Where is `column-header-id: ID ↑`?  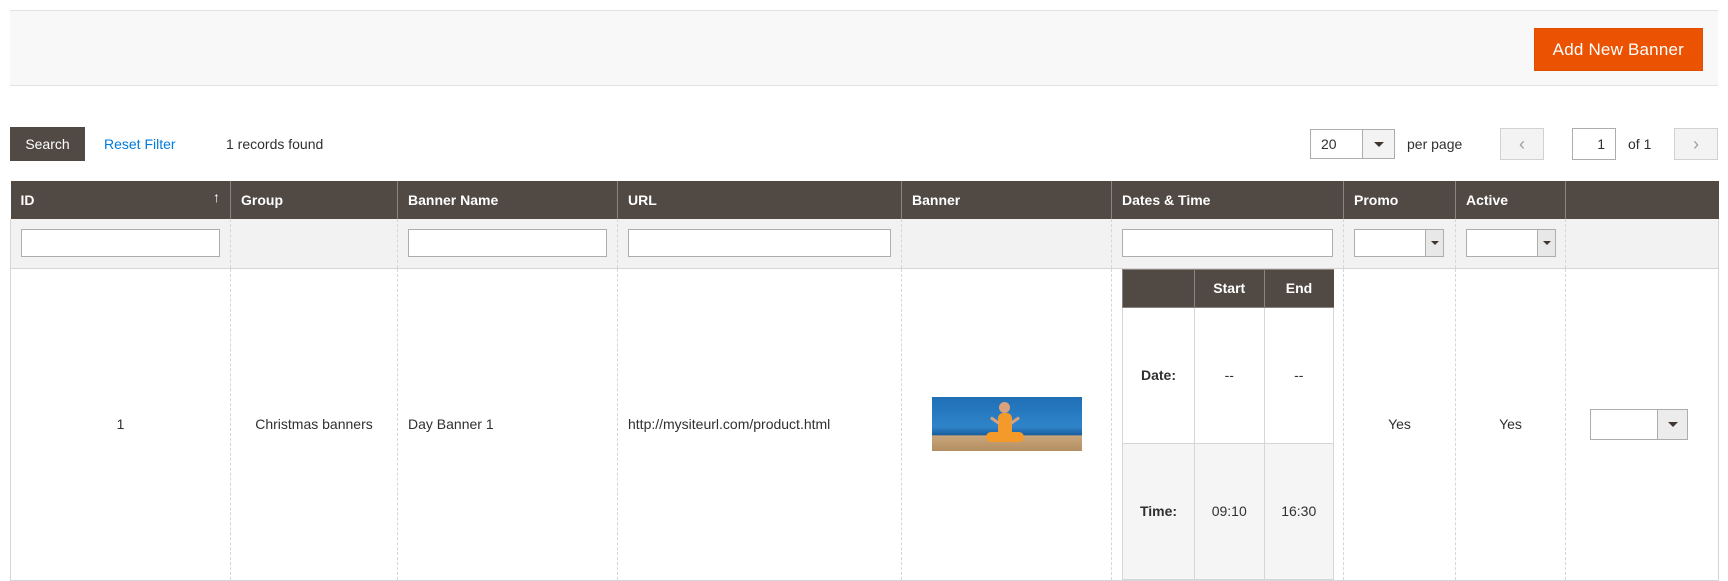 column-header-id: ID ↑ is located at coordinates (120, 200).